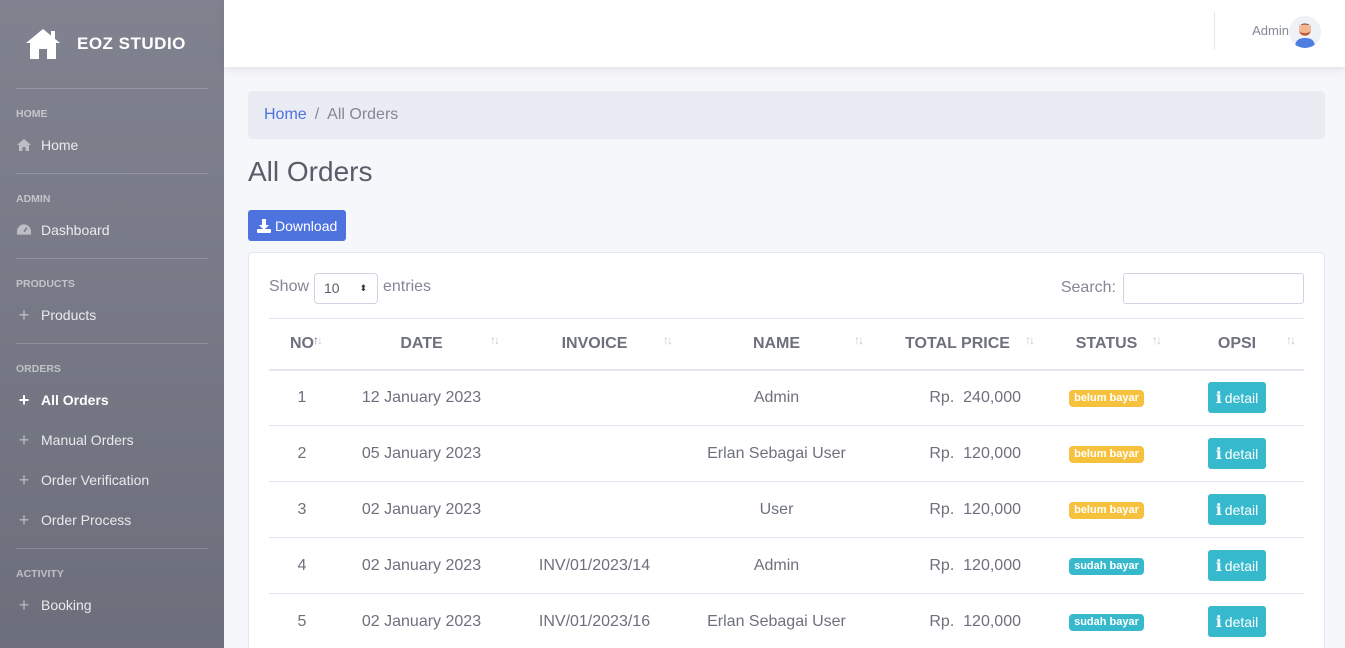 This screenshot has width=1345, height=648. I want to click on column-header-total-price: TOTAL PRICE ↑↓, so click(957, 344).